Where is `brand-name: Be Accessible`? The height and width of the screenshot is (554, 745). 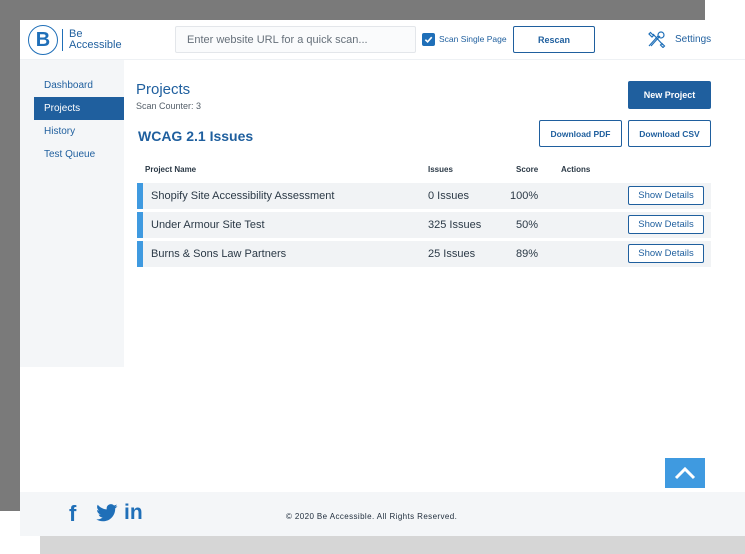 brand-name: Be Accessible is located at coordinates (95, 40).